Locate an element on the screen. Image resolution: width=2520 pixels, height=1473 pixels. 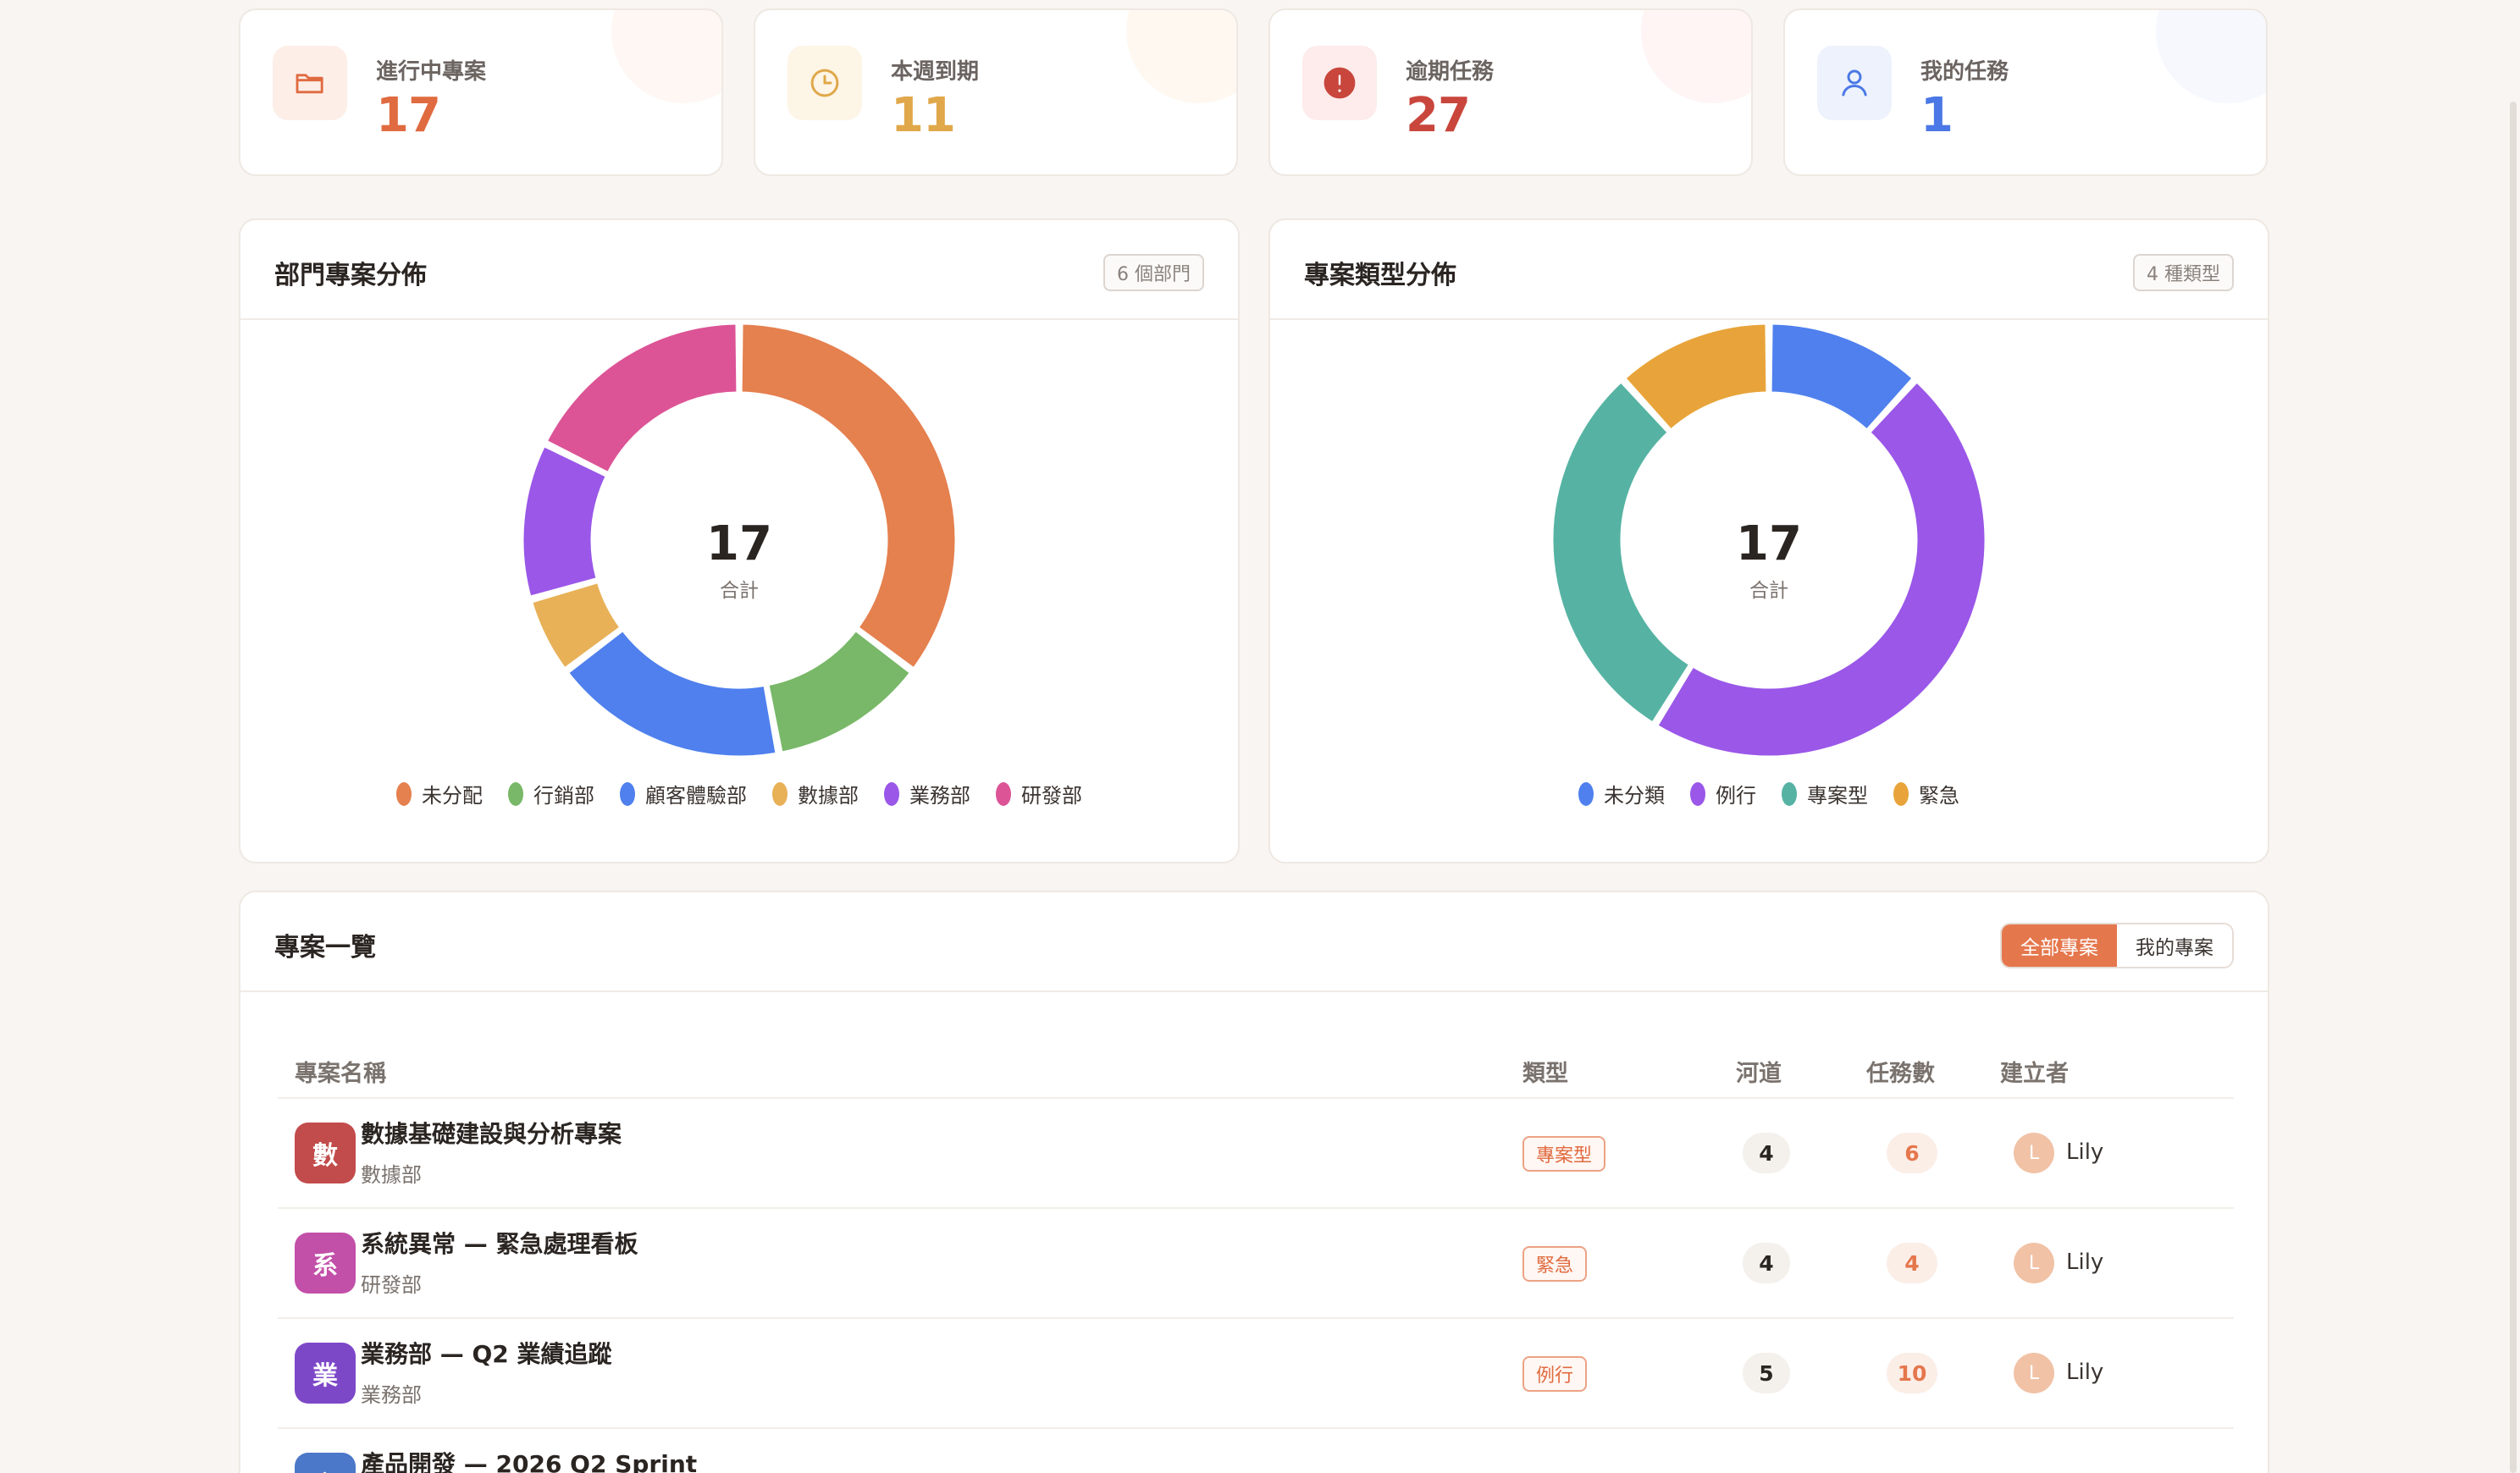
project-avatar: 業 is located at coordinates (326, 1373).